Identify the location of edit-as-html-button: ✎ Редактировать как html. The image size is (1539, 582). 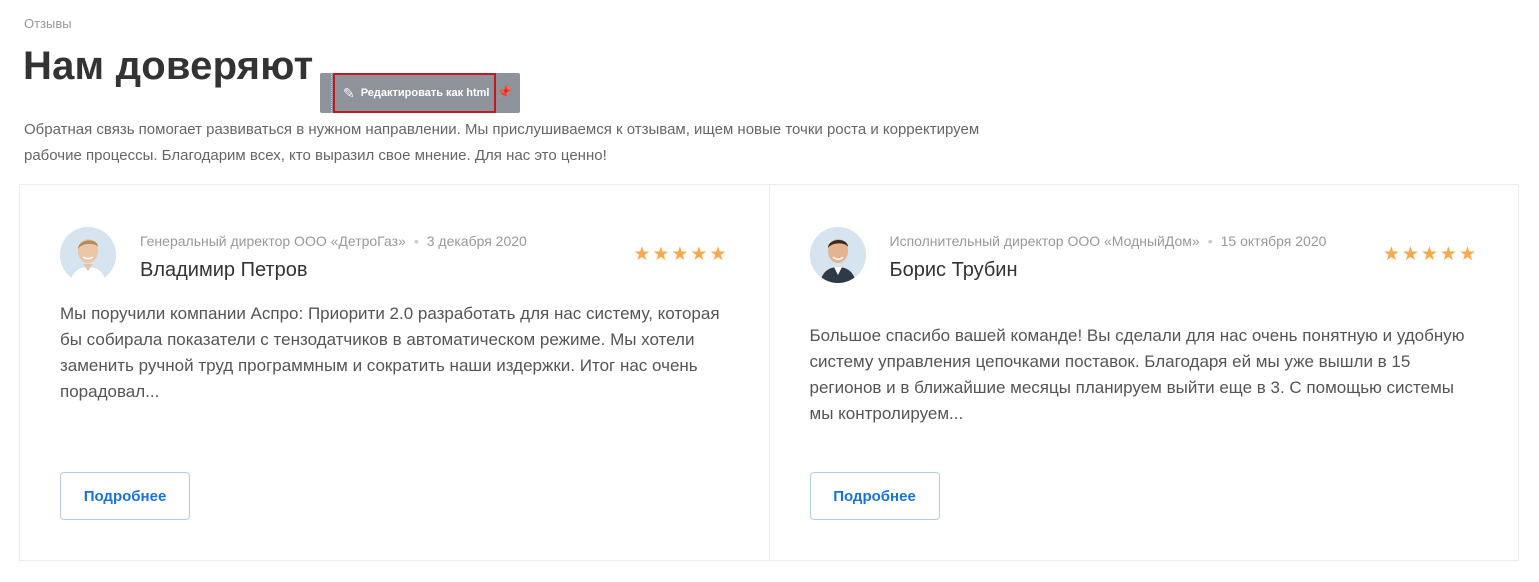
(414, 93).